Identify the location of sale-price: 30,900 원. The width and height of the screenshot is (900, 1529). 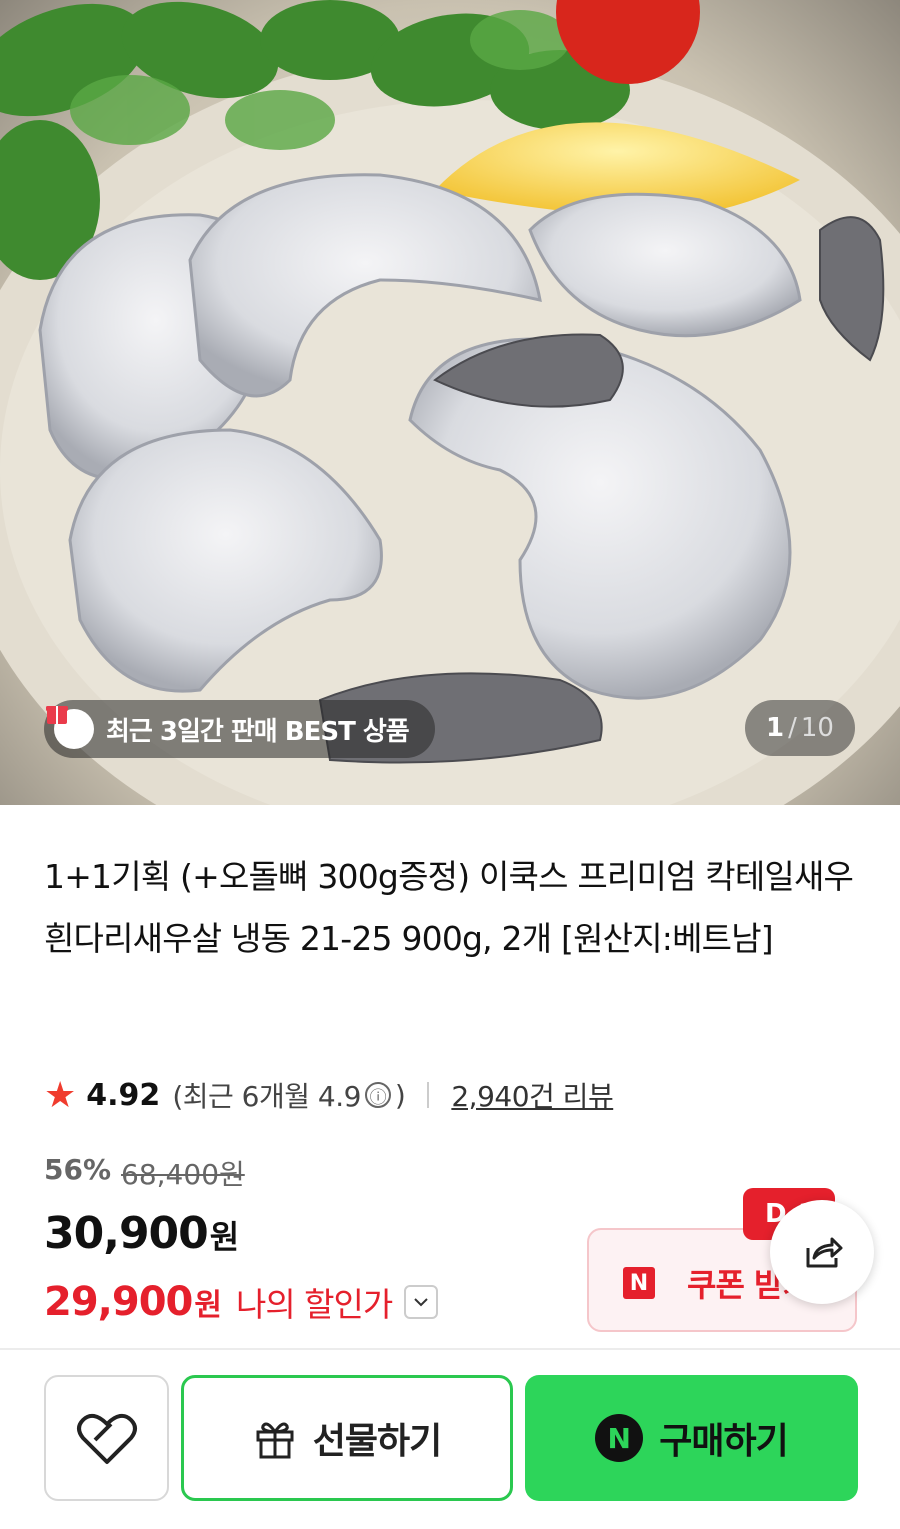
(141, 1233).